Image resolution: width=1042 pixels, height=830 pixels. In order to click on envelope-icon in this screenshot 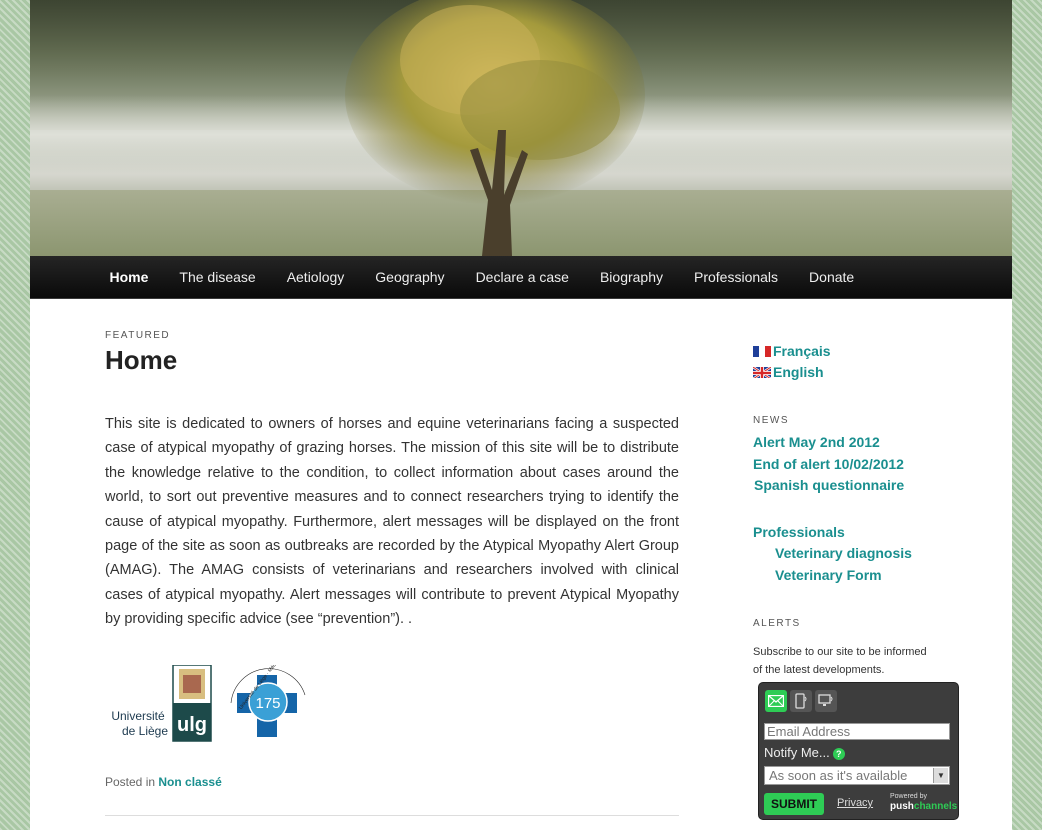, I will do `click(776, 701)`.